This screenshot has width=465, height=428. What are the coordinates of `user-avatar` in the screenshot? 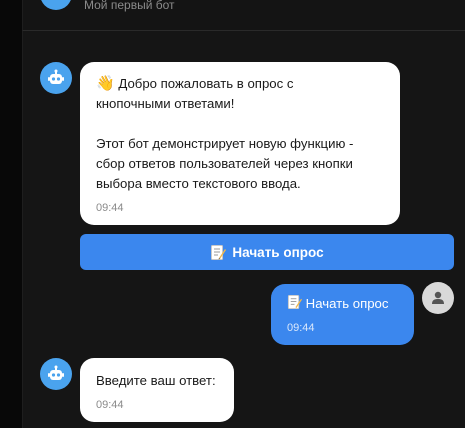 It's located at (438, 298).